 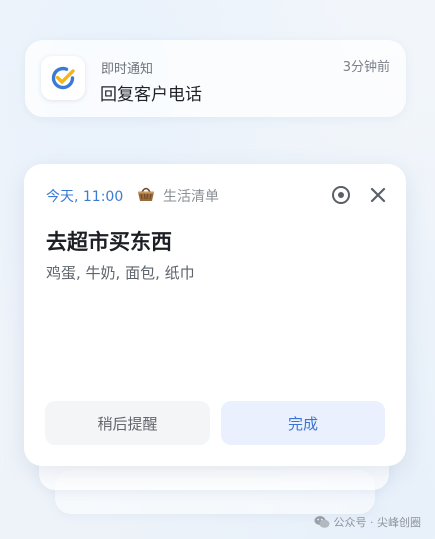 What do you see at coordinates (127, 69) in the screenshot?
I see `notification-title: 即时通知` at bounding box center [127, 69].